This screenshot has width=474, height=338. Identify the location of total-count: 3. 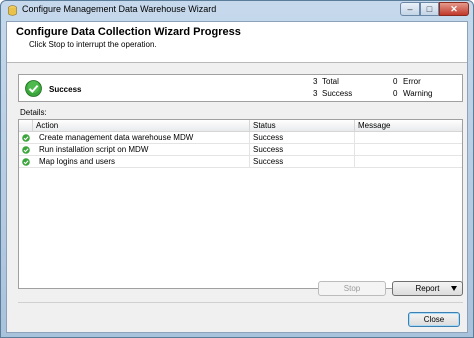
(315, 81).